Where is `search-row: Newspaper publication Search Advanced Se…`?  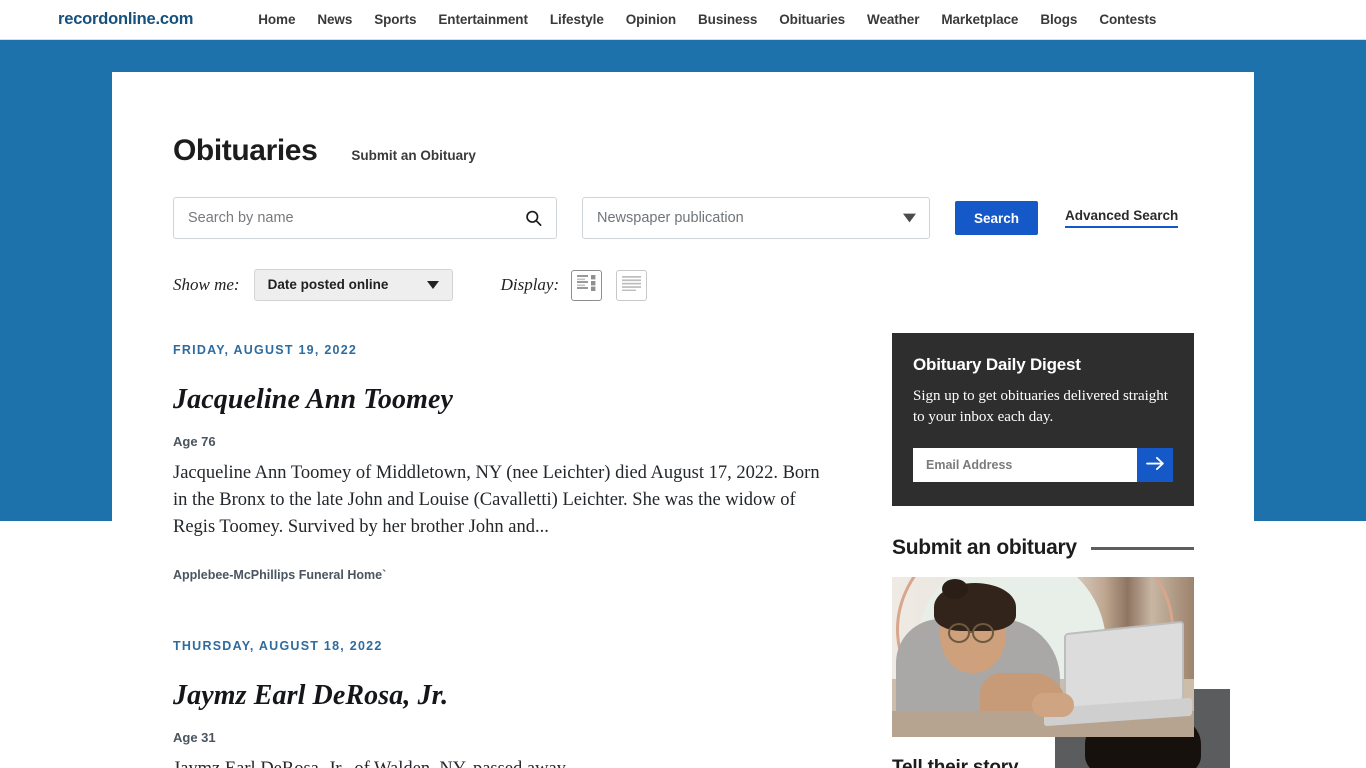
search-row: Newspaper publication Search Advanced Se… is located at coordinates (683, 218).